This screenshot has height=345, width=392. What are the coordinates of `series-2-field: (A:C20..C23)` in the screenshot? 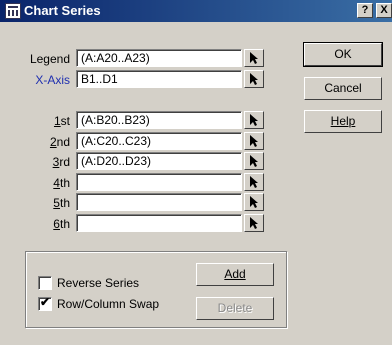 It's located at (159, 141).